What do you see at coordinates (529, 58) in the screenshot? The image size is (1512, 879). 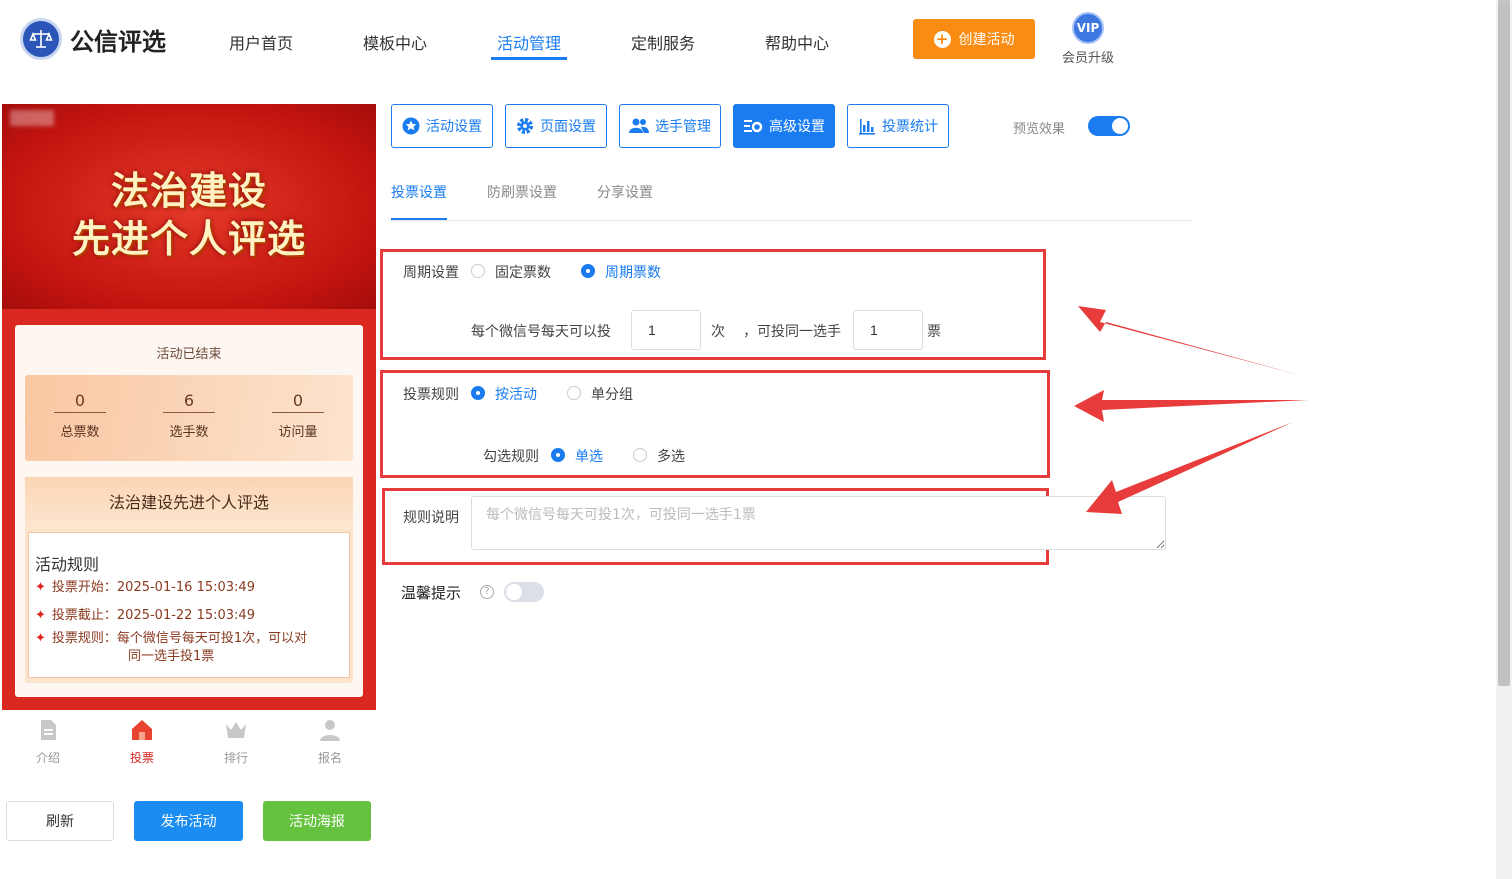 I see `nav-active-indicator` at bounding box center [529, 58].